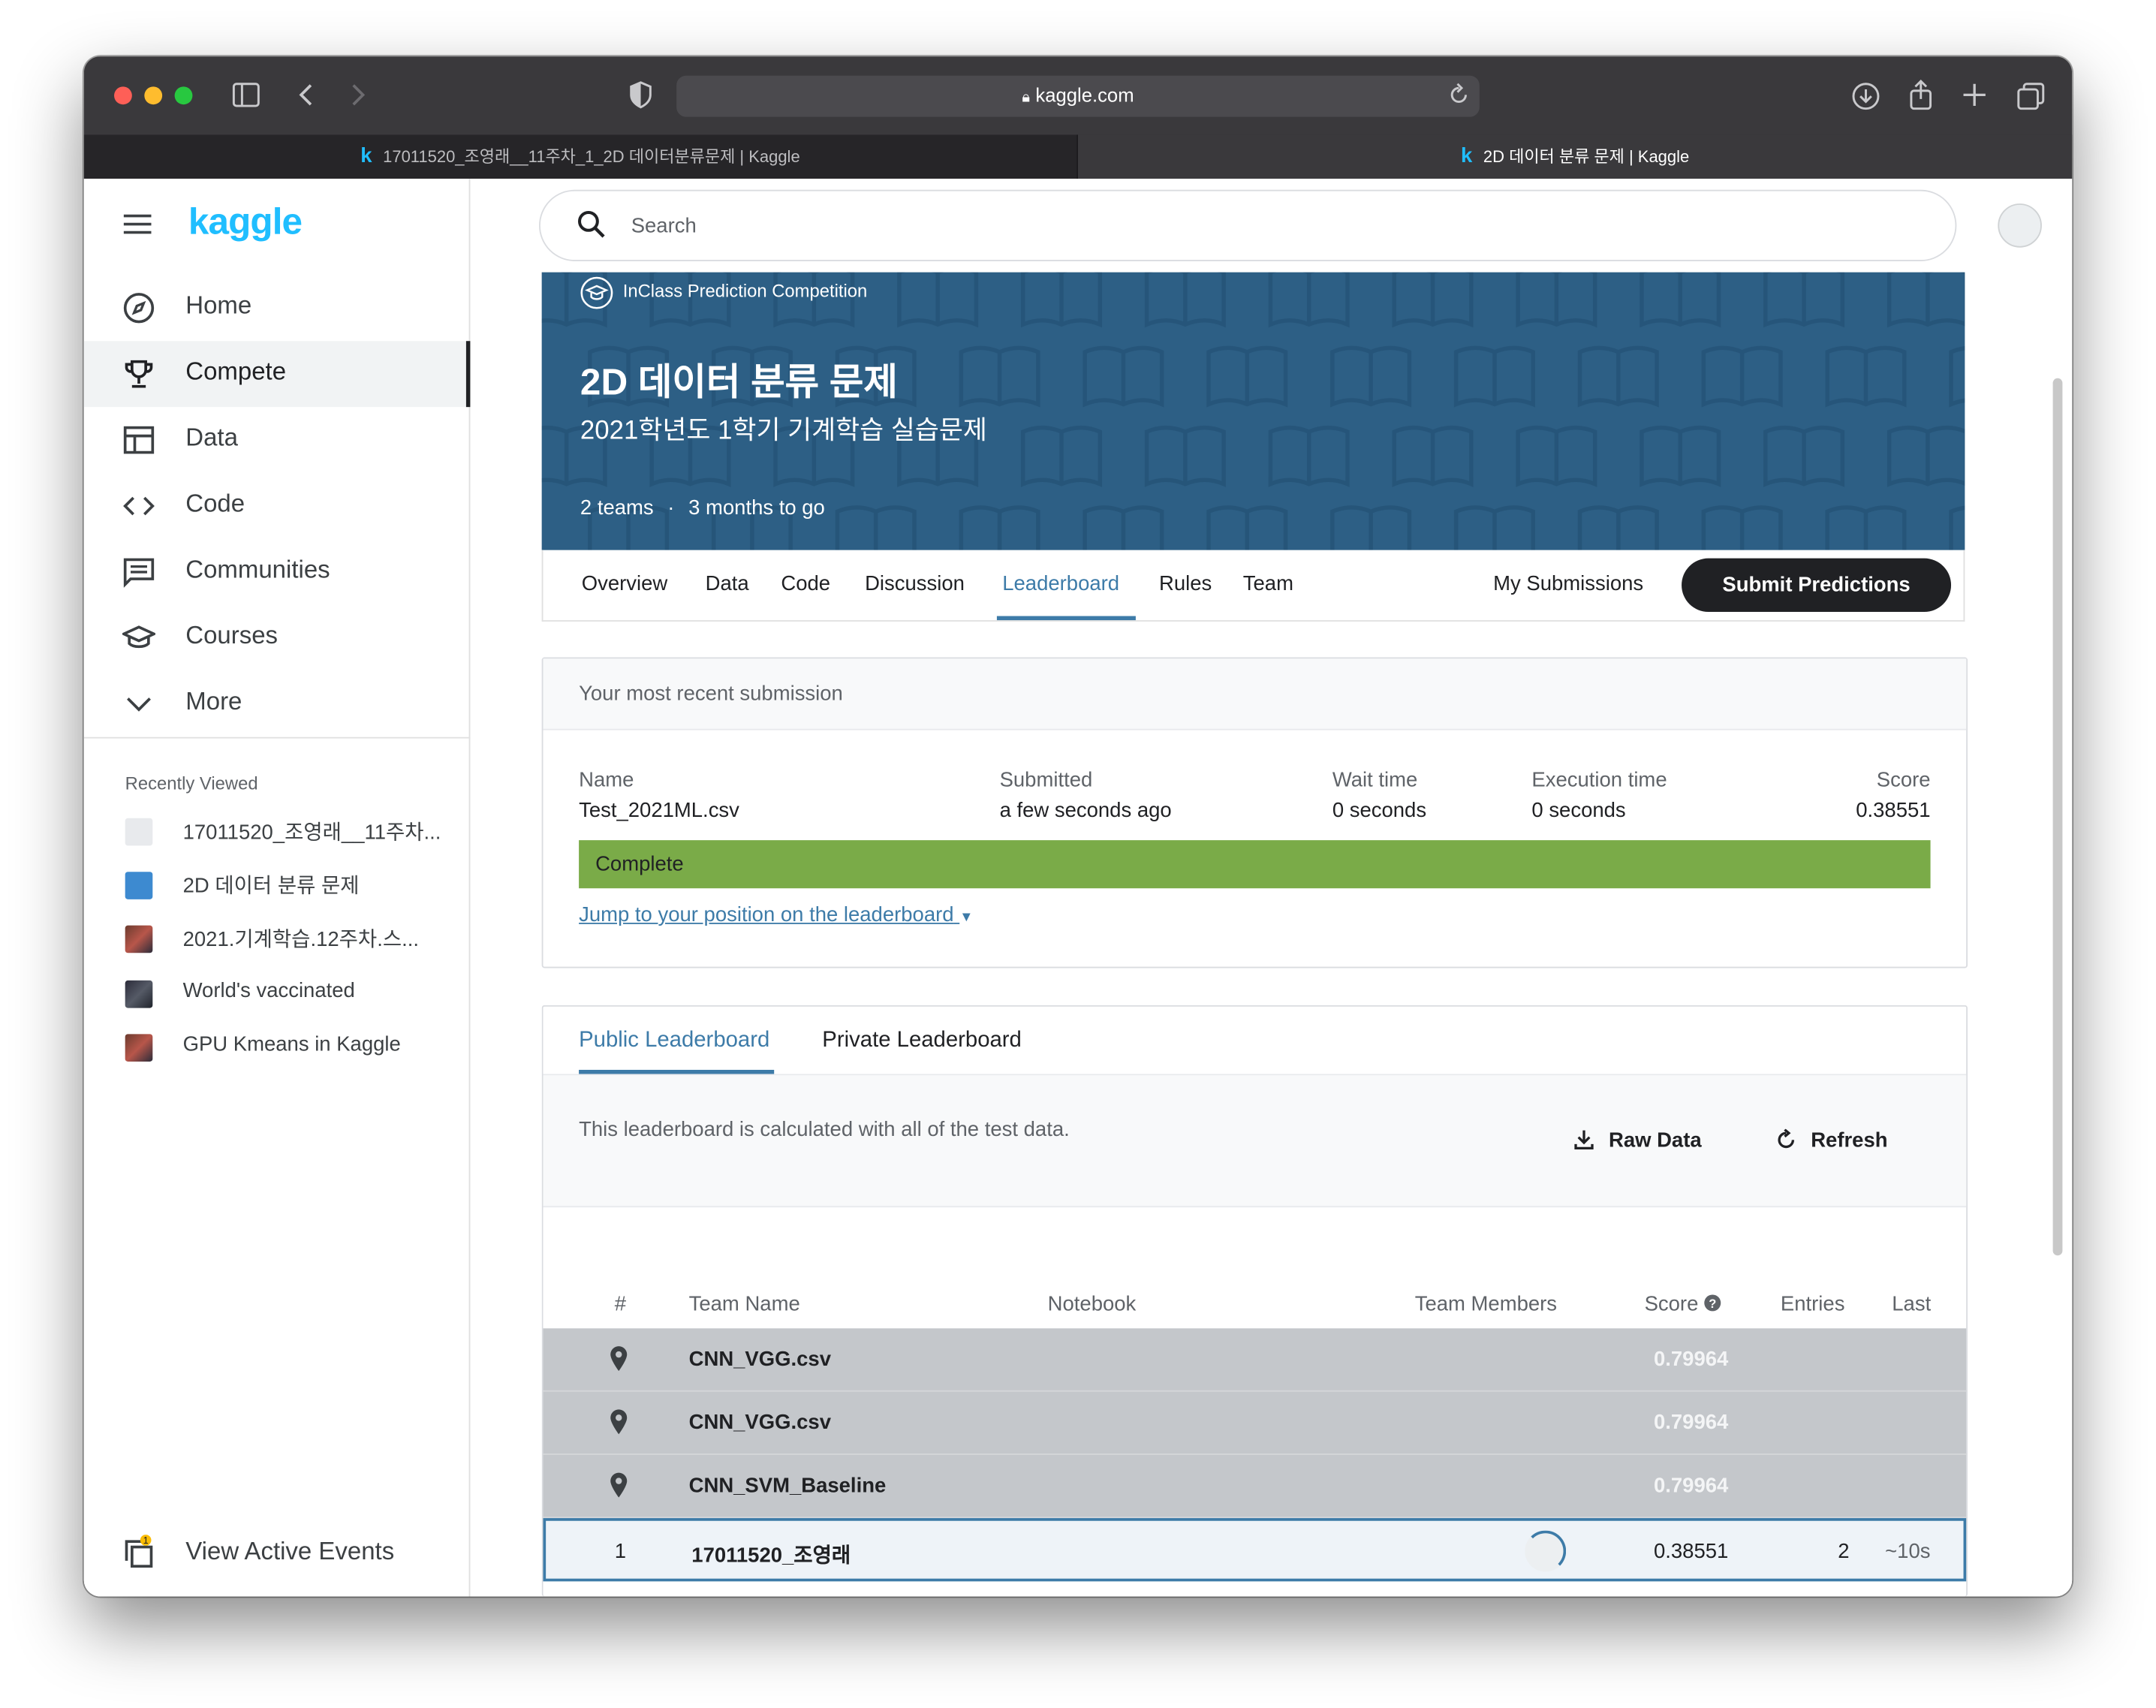  Describe the element at coordinates (1671, 1304) in the screenshot. I see `score-header-label: Score` at that location.